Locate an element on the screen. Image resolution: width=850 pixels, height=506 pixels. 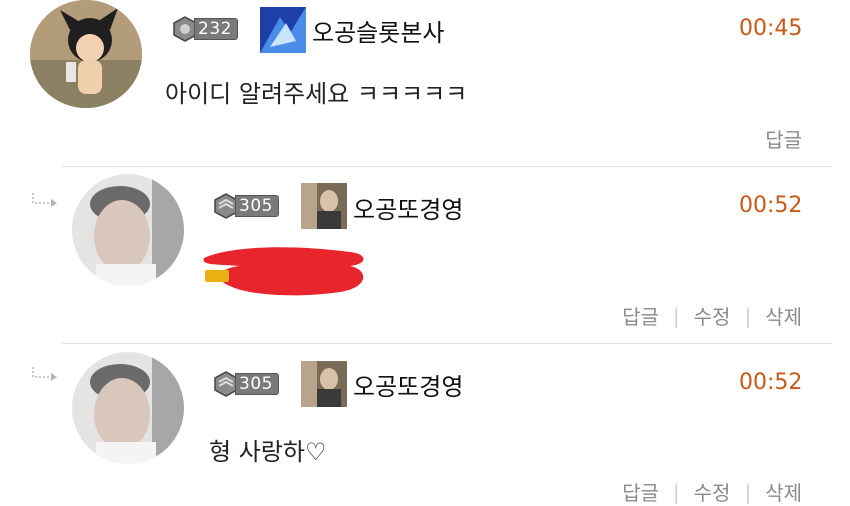
level-badge: 232 is located at coordinates (205, 29).